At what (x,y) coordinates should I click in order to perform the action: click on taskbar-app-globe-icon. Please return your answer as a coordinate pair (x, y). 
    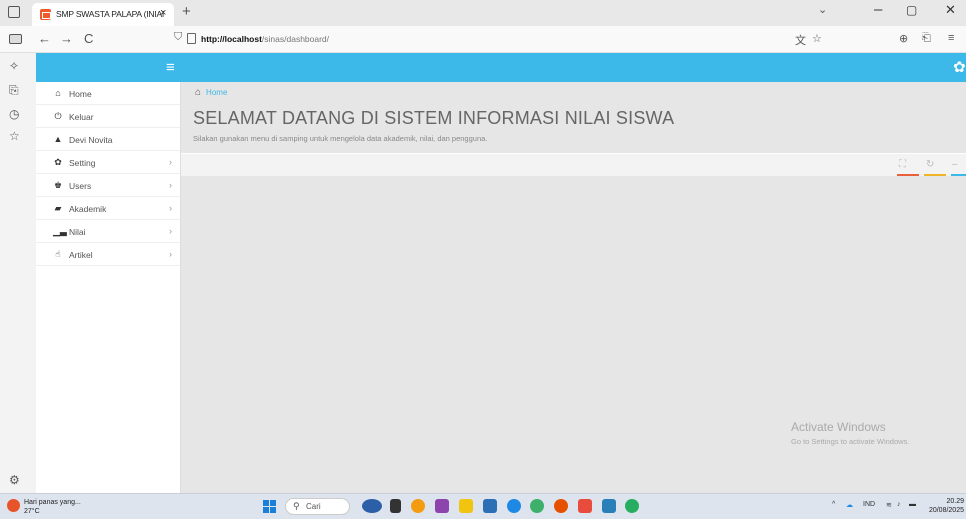
    Looking at the image, I should click on (372, 506).